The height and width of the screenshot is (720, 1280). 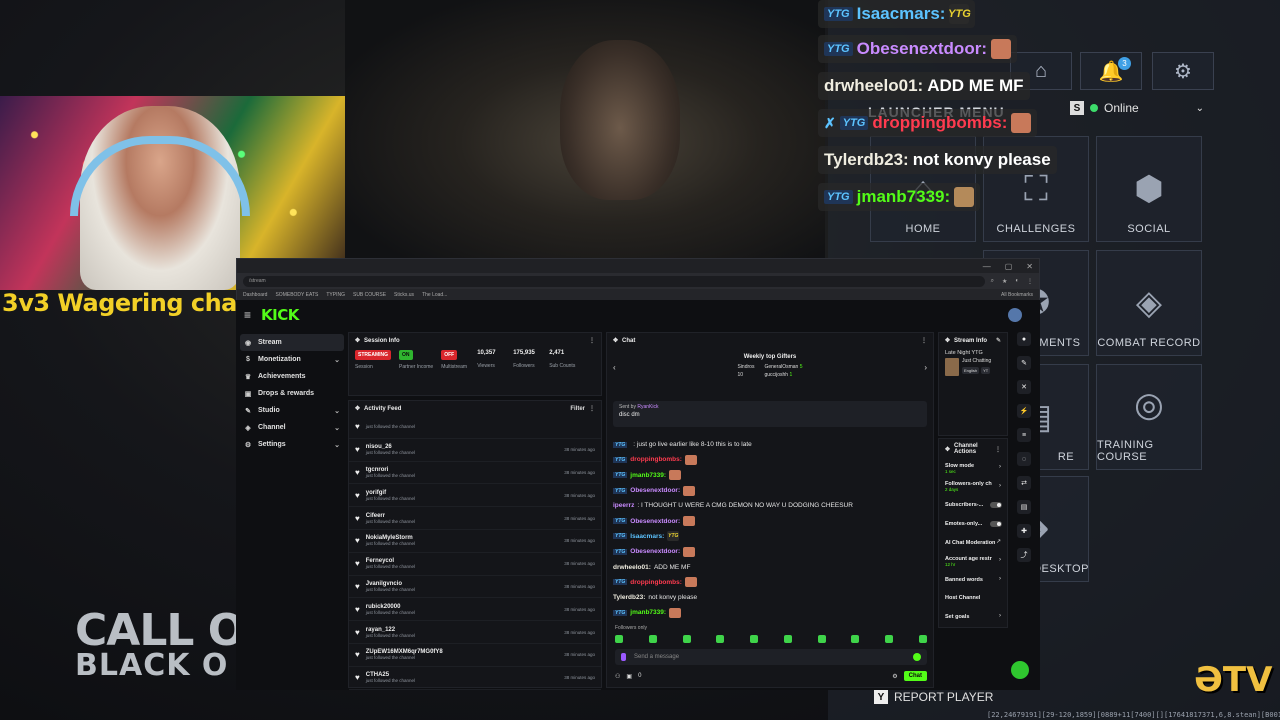 I want to click on info-icon: ●, so click(x=1024, y=339).